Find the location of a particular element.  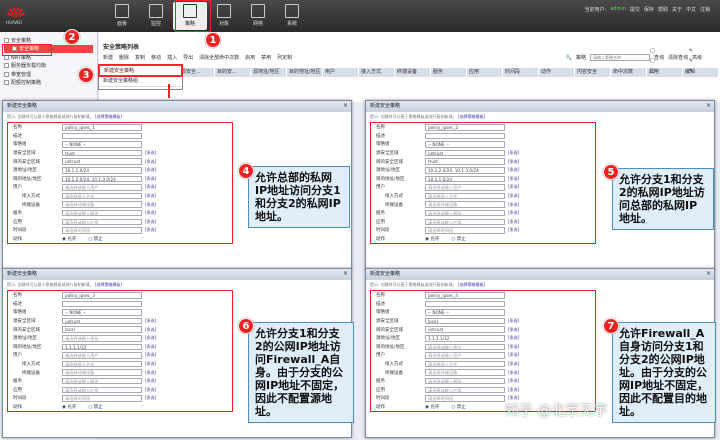

toolbar-button: 导出 is located at coordinates (188, 57).